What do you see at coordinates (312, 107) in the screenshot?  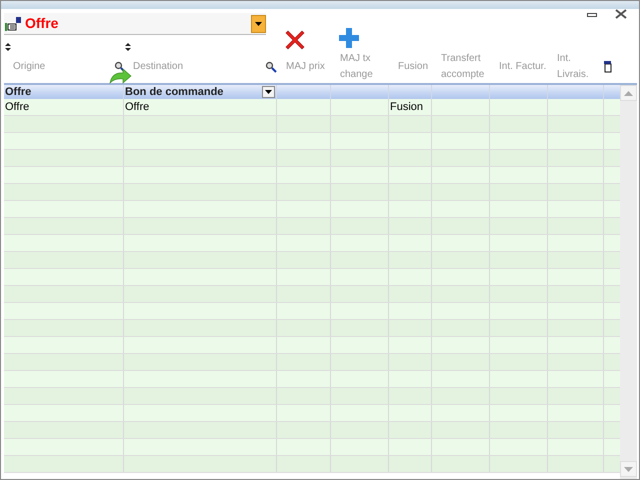 I see `table-row: Offre Offre Fusion` at bounding box center [312, 107].